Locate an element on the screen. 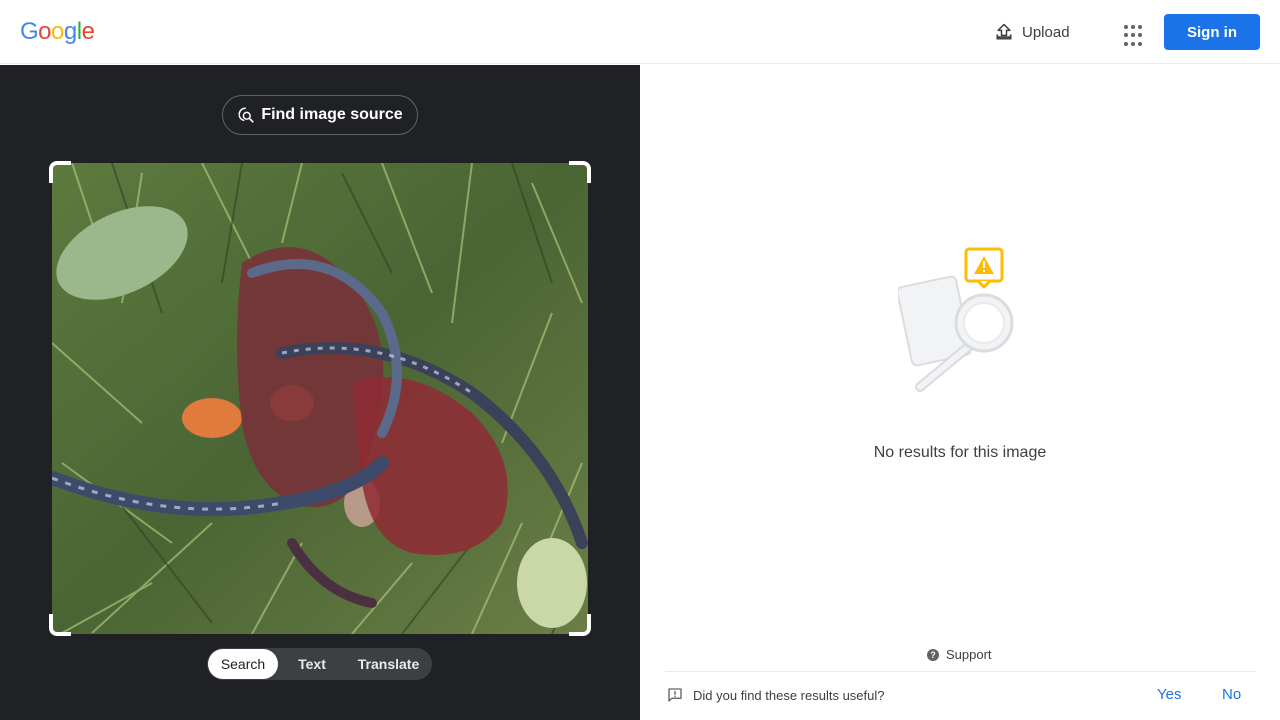 This screenshot has height=720, width=1280. feedback-prompt: Did you find these results useful? is located at coordinates (776, 695).